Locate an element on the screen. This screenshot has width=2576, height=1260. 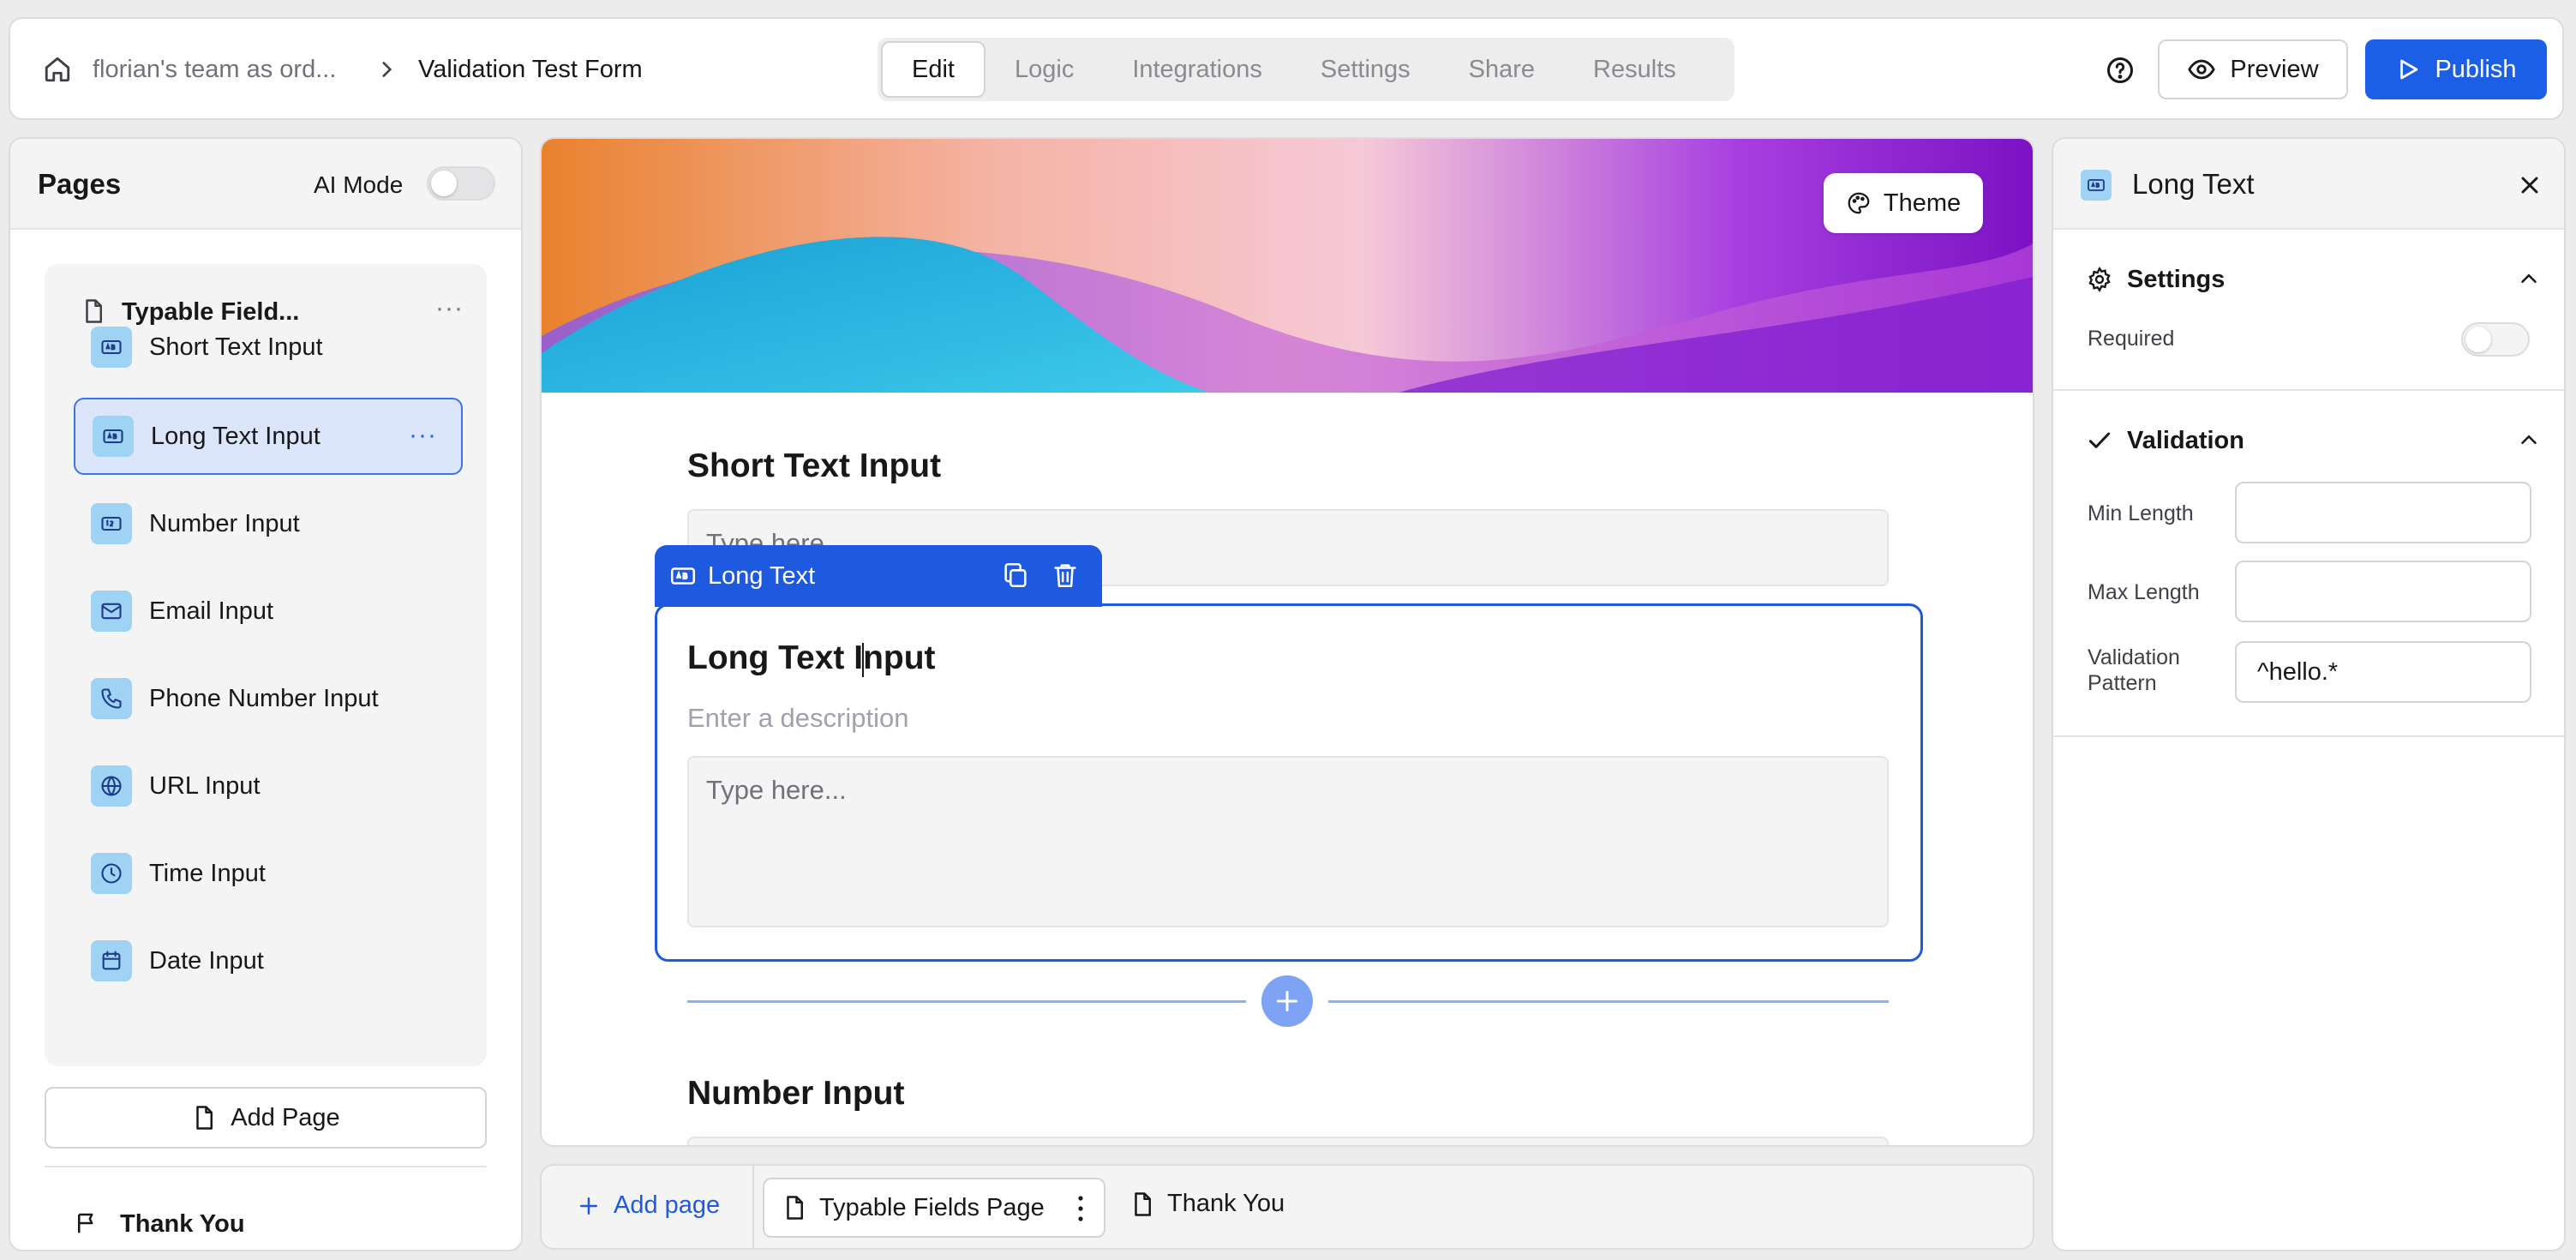
add-page-link: Add page is located at coordinates (648, 1205).